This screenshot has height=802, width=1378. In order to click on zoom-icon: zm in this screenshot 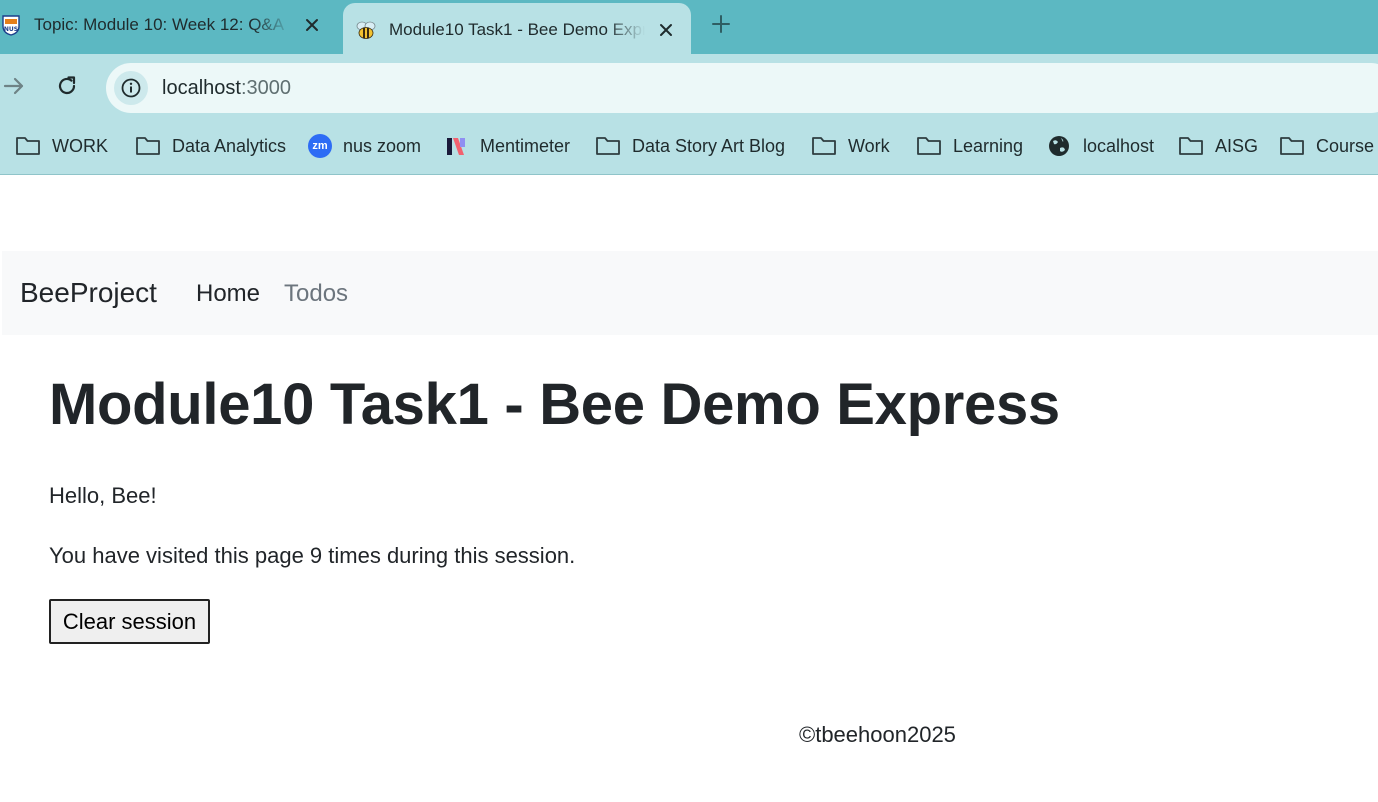, I will do `click(320, 146)`.